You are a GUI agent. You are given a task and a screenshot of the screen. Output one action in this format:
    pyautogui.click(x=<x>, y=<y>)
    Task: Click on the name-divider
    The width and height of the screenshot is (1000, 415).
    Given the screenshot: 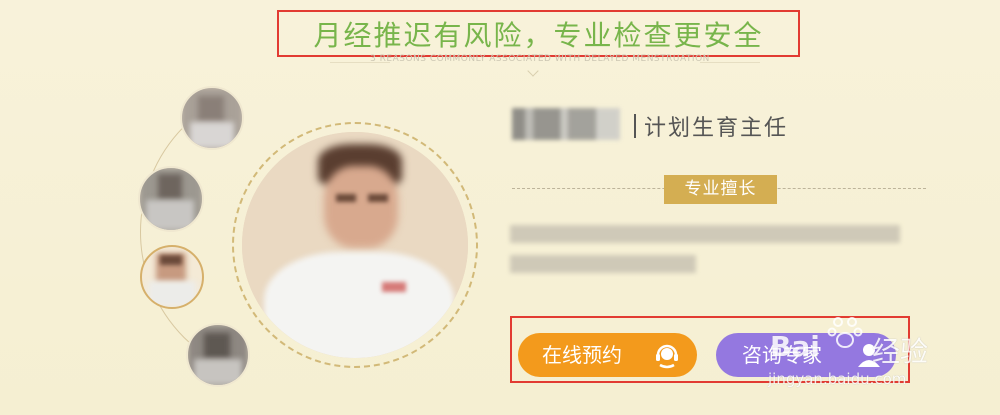 What is the action you would take?
    pyautogui.click(x=635, y=126)
    